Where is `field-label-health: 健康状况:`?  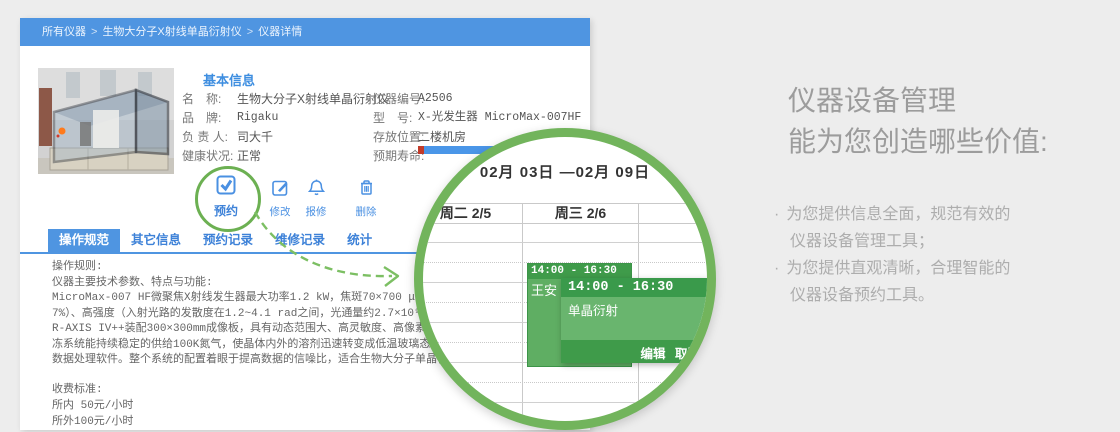
field-label-health: 健康状况: is located at coordinates (208, 156).